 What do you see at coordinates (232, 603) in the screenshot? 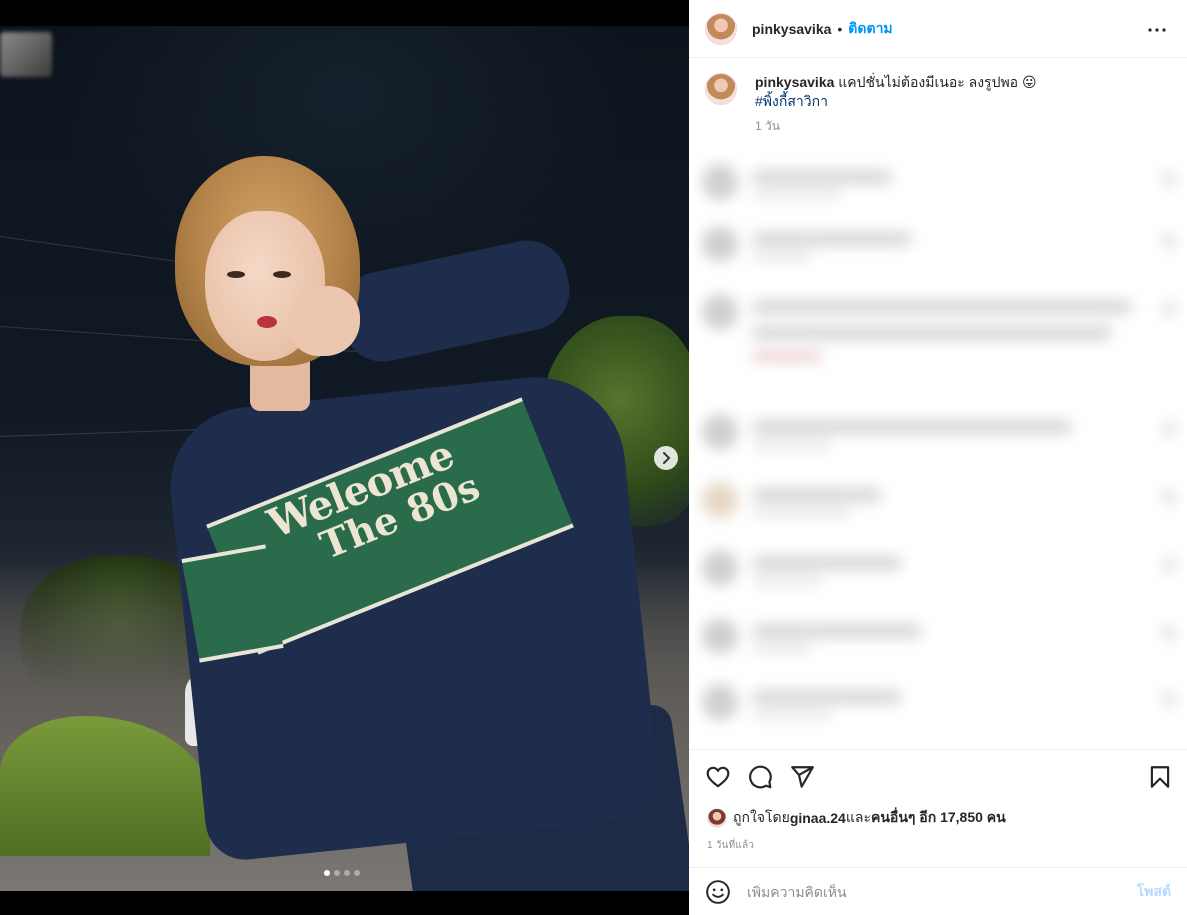
I see `sweater-sleeve-stripe` at bounding box center [232, 603].